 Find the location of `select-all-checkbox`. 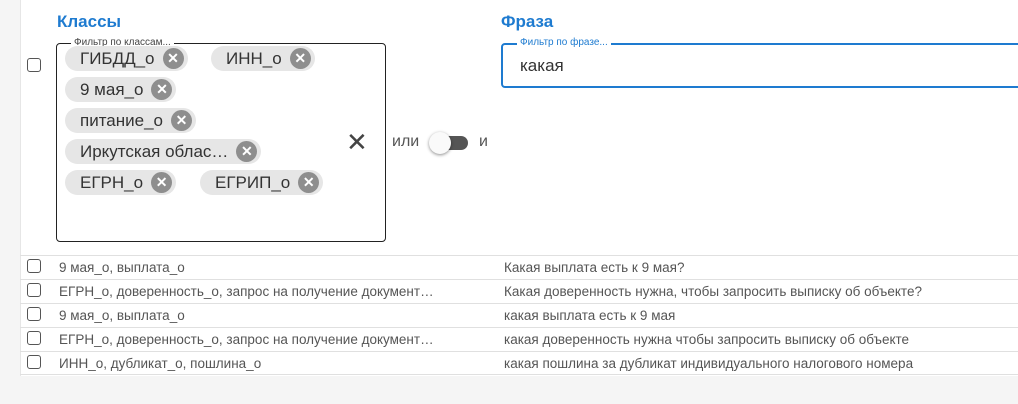

select-all-checkbox is located at coordinates (34, 65).